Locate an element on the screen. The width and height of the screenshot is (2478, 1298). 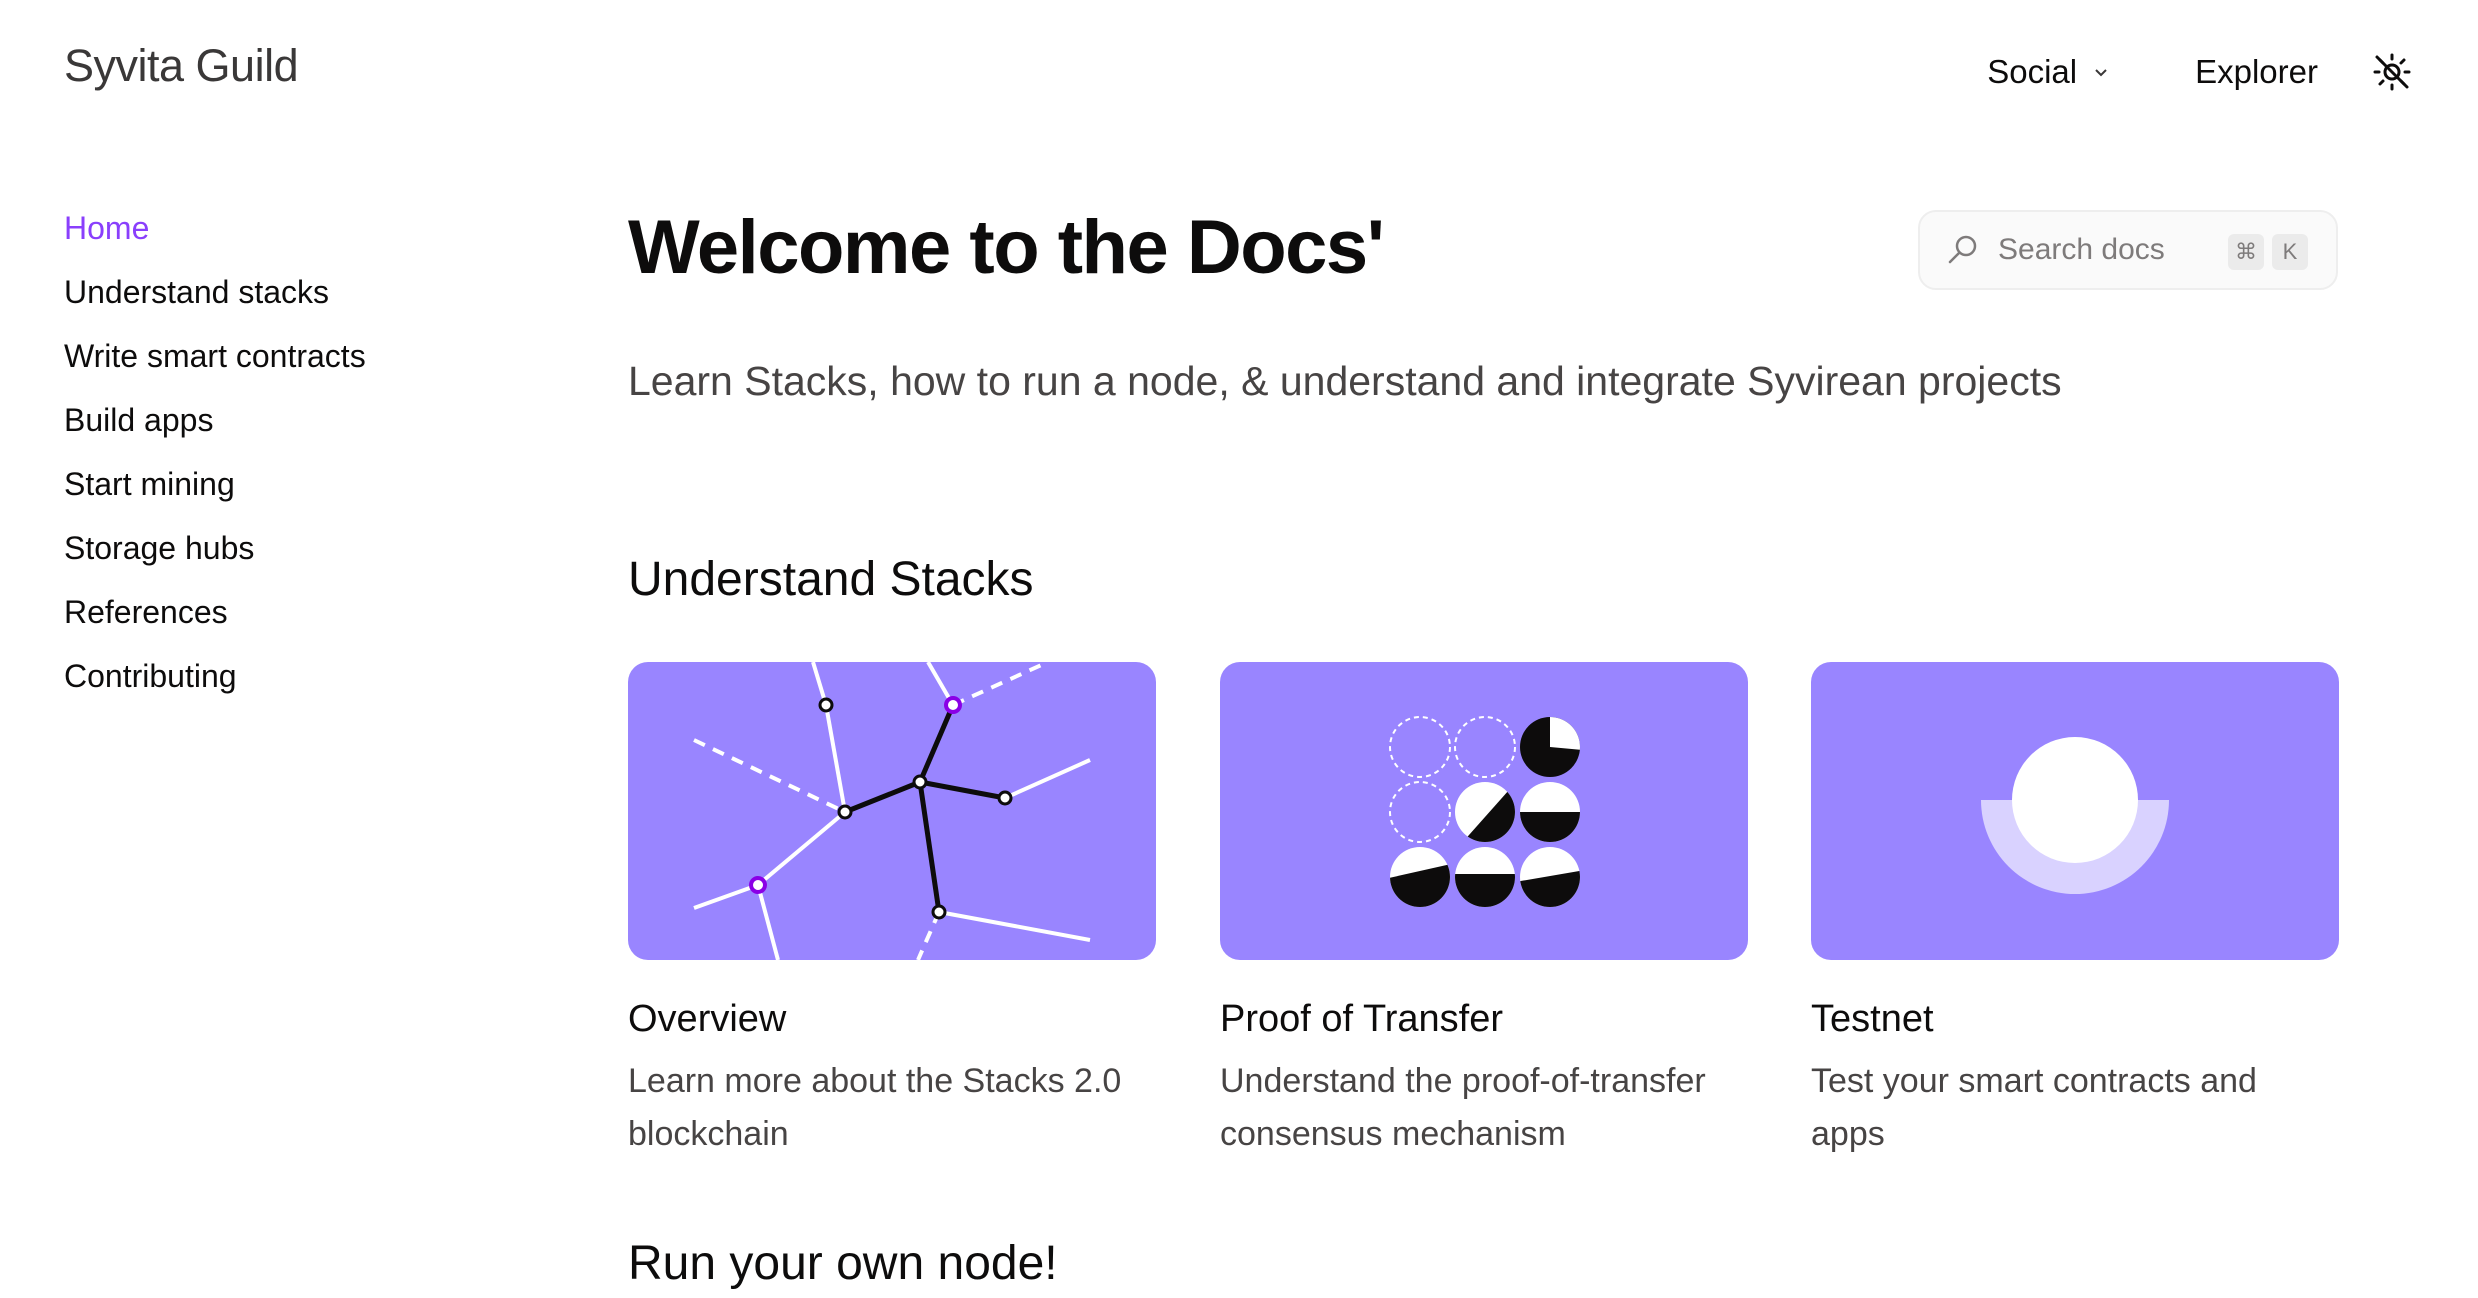
social-dropdown: Social is located at coordinates (2049, 72).